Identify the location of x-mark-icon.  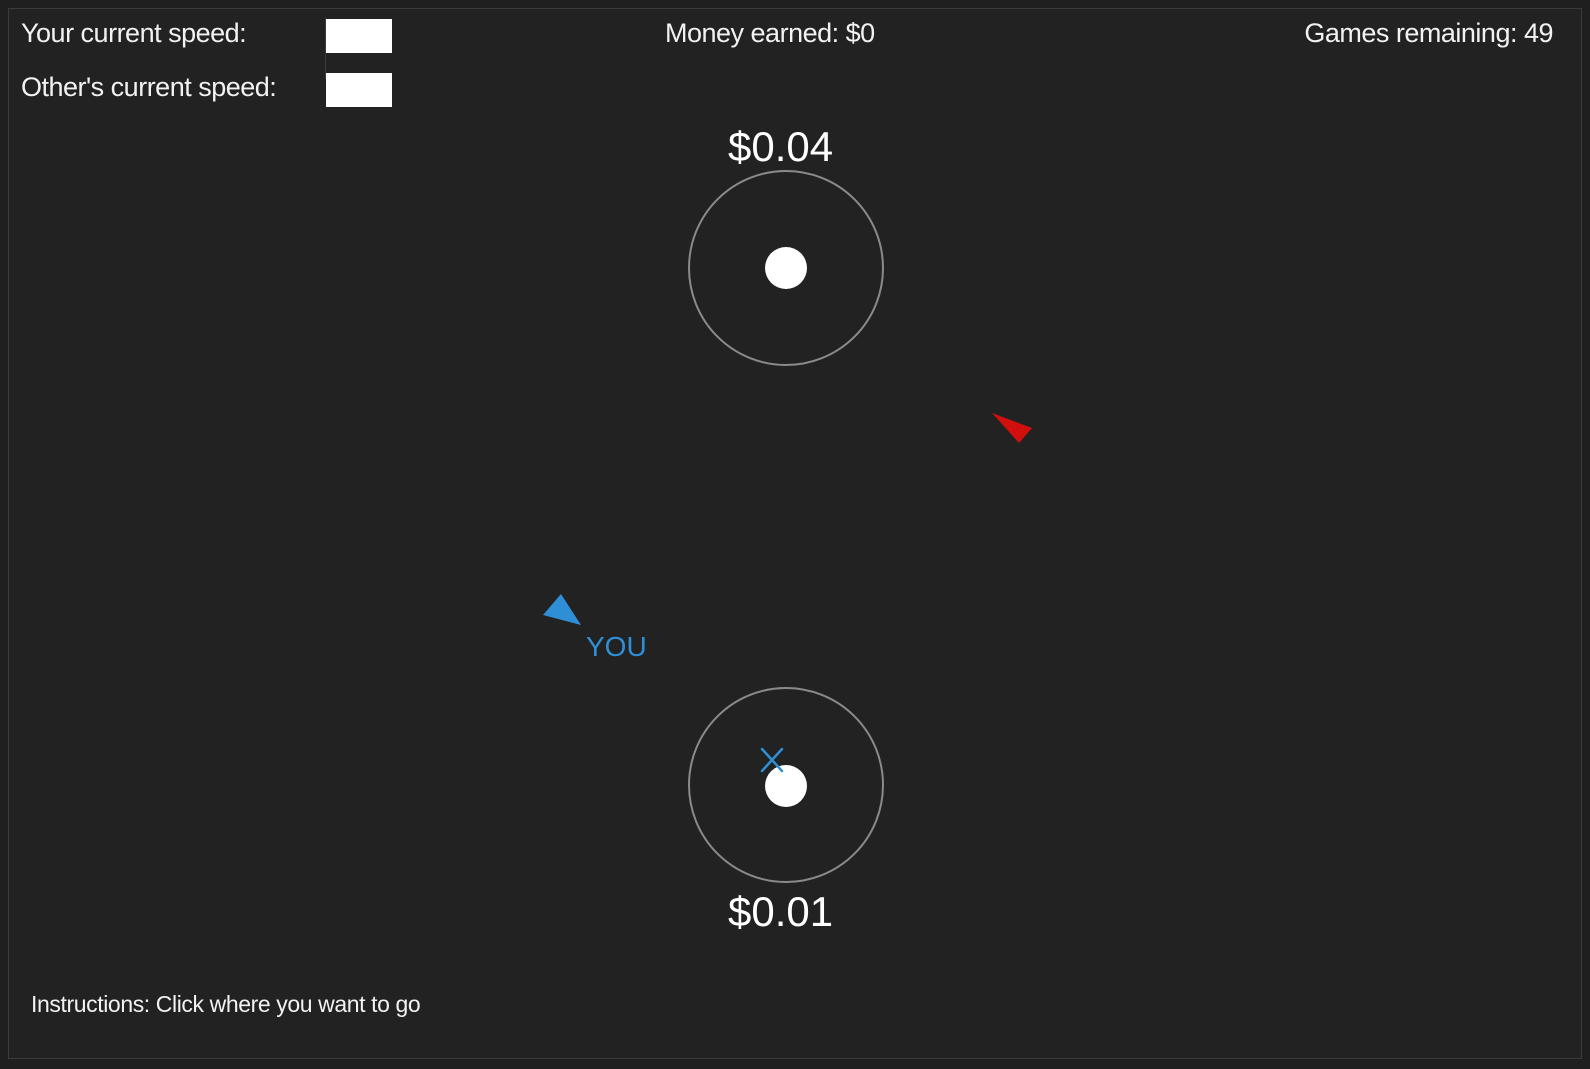
(772, 760).